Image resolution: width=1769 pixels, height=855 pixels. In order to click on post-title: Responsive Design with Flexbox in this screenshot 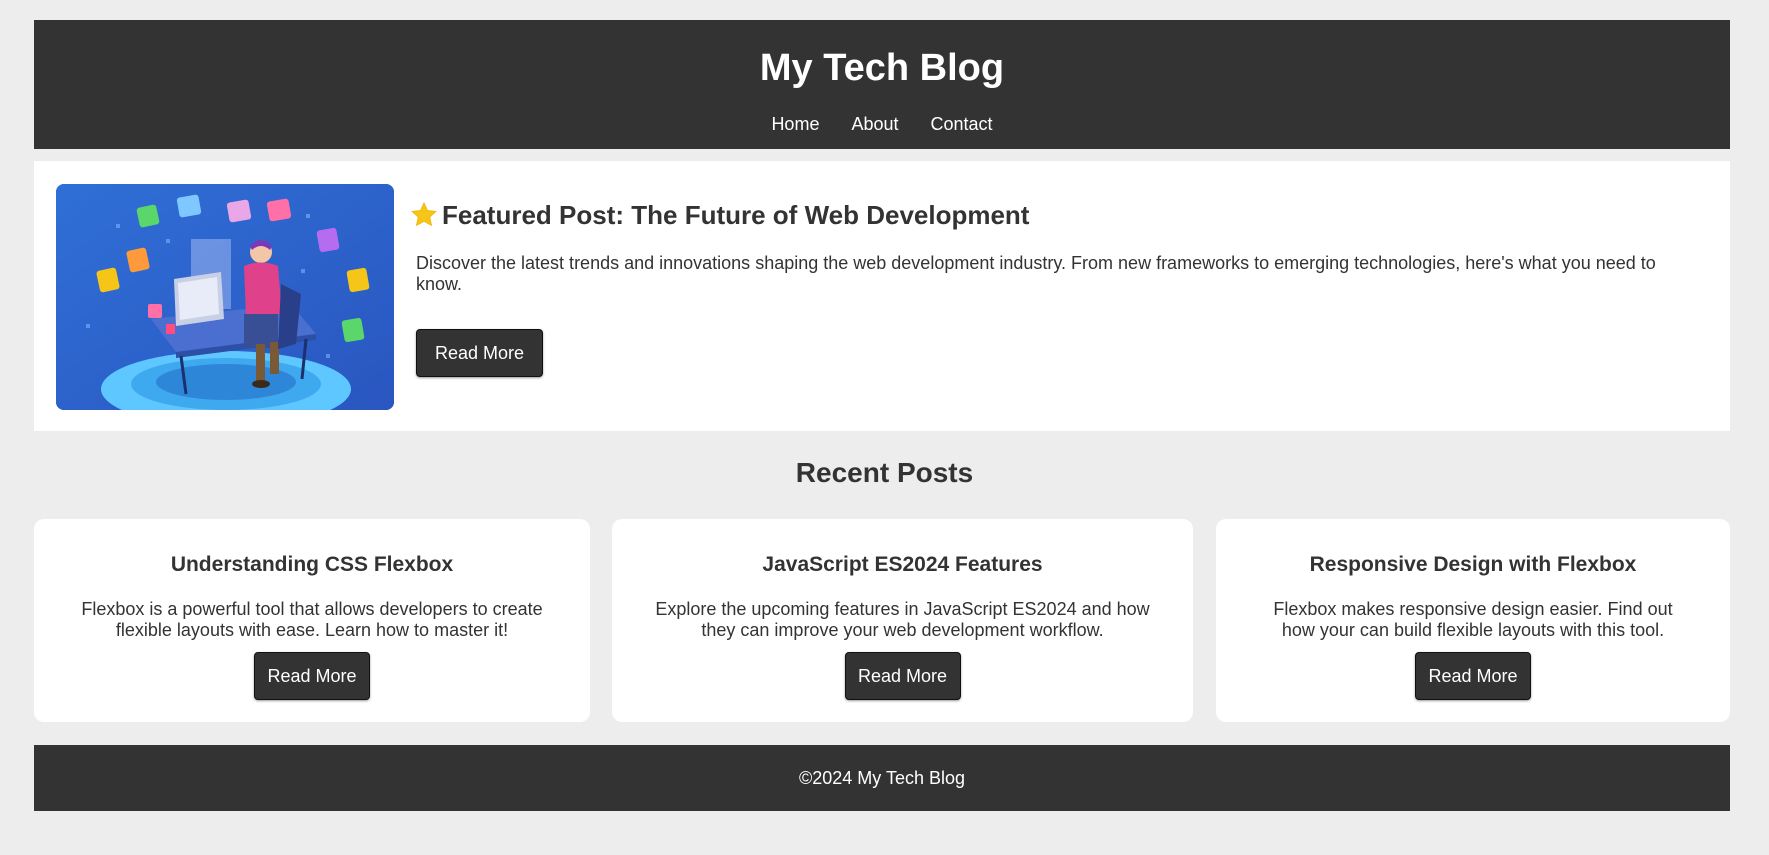, I will do `click(1473, 564)`.